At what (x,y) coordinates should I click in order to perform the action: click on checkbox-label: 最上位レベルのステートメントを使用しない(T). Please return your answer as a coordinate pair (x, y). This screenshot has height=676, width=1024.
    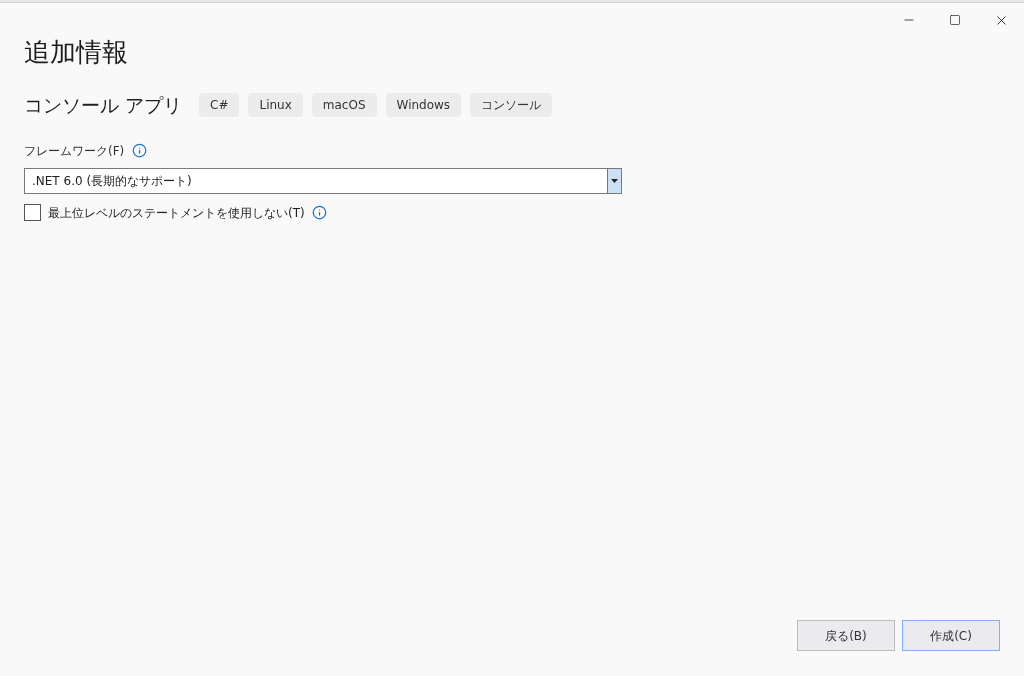
    Looking at the image, I should click on (176, 213).